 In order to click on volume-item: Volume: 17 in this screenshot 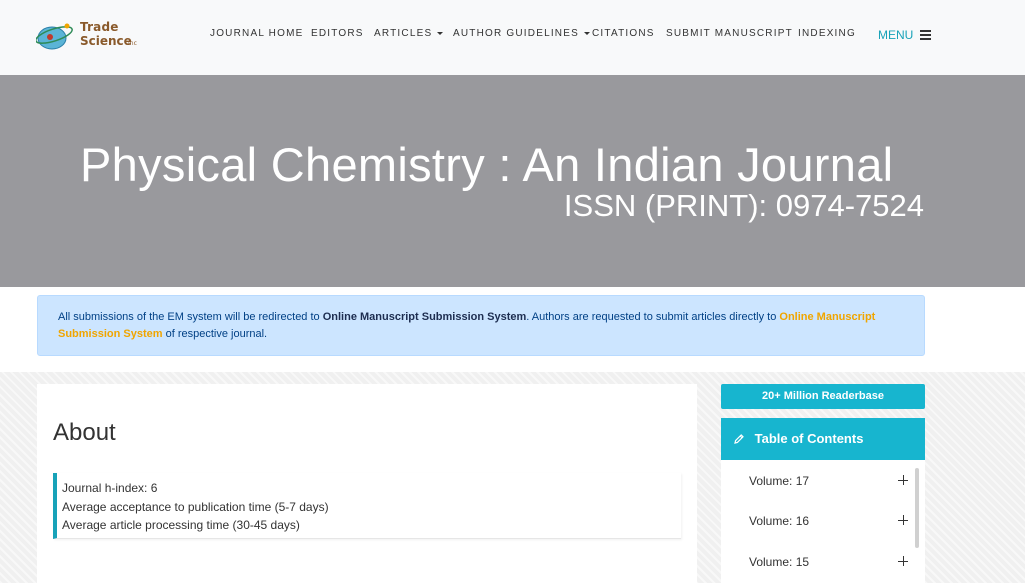, I will do `click(779, 481)`.